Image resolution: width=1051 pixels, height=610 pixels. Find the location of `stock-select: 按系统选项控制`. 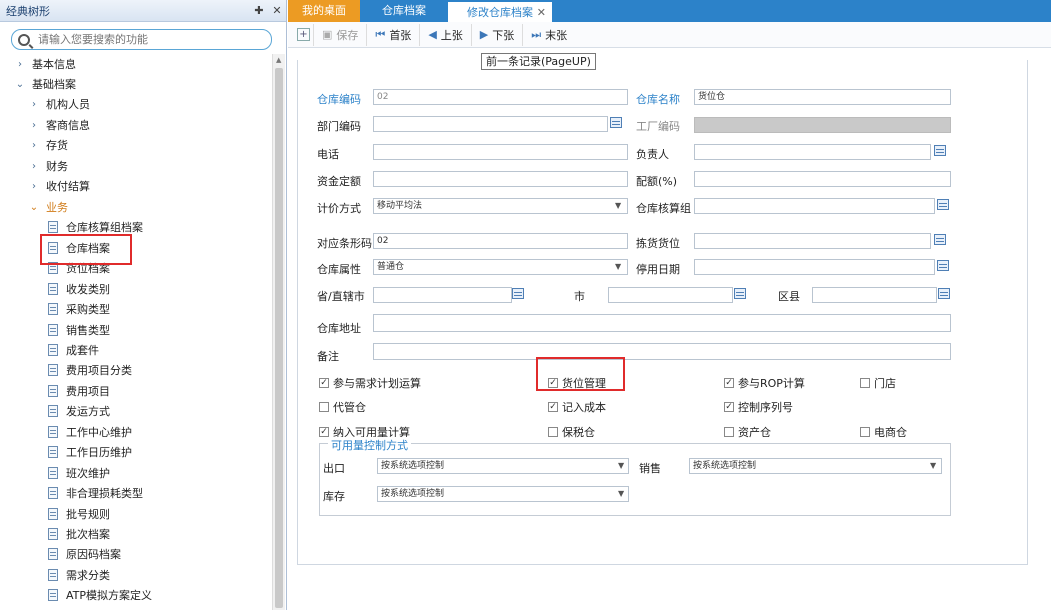

stock-select: 按系统选项控制 is located at coordinates (503, 494).